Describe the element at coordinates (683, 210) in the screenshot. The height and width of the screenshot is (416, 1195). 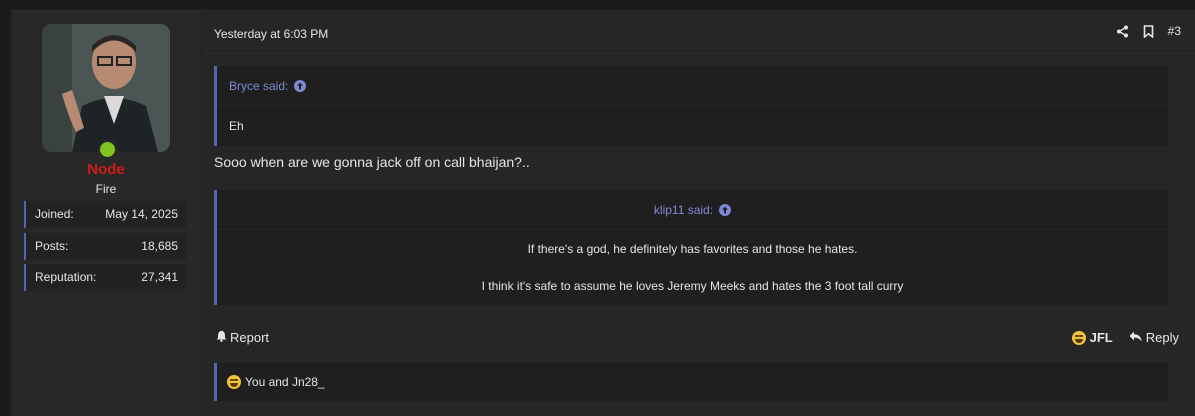
I see `quote-author: klip11 said:` at that location.